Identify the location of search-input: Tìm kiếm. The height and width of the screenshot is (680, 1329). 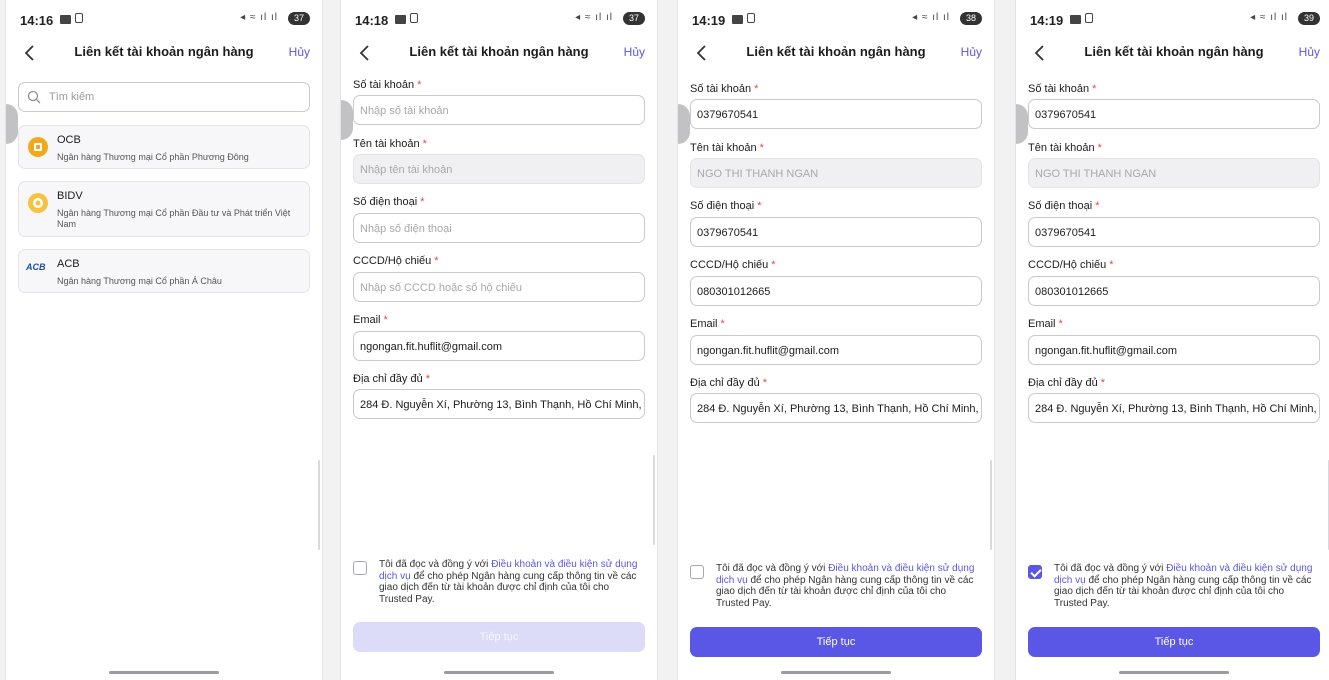
(164, 97).